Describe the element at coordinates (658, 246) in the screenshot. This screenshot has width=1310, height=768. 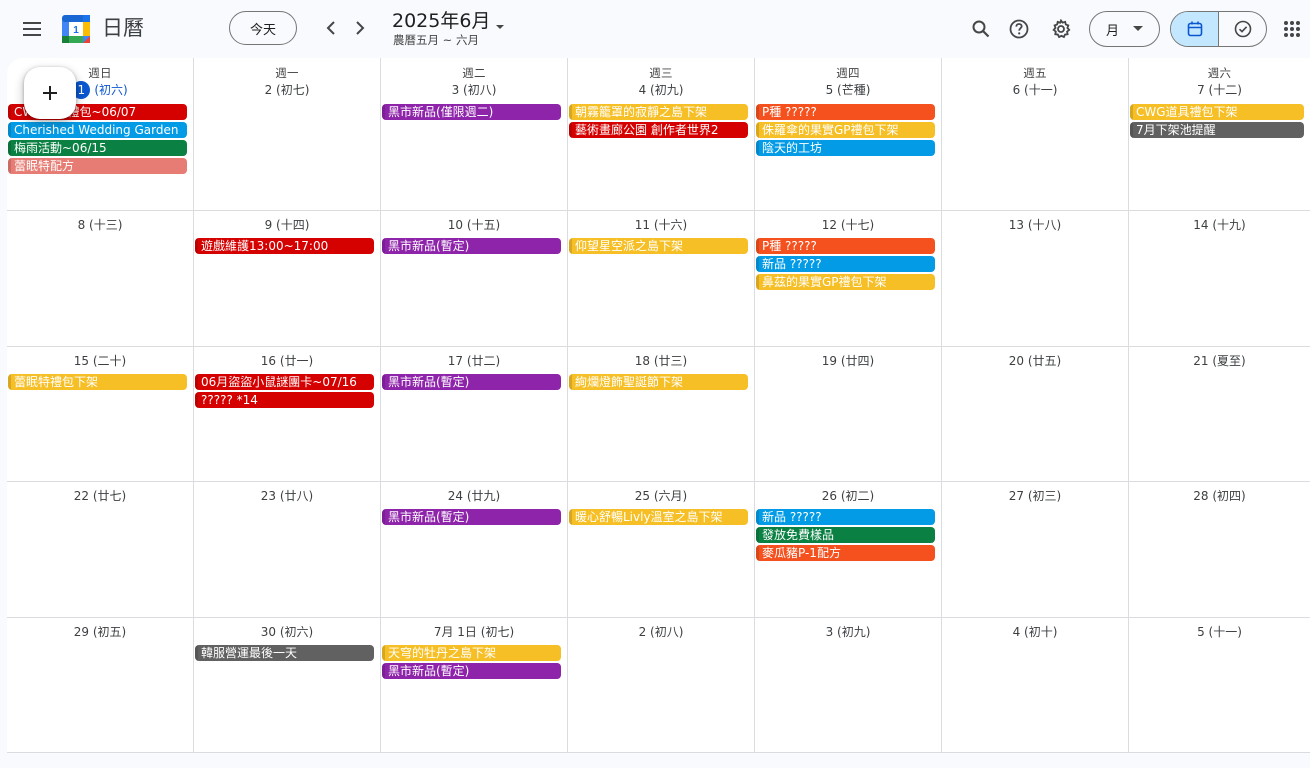
I see `event-chip: 仰望星空派之島下架` at that location.